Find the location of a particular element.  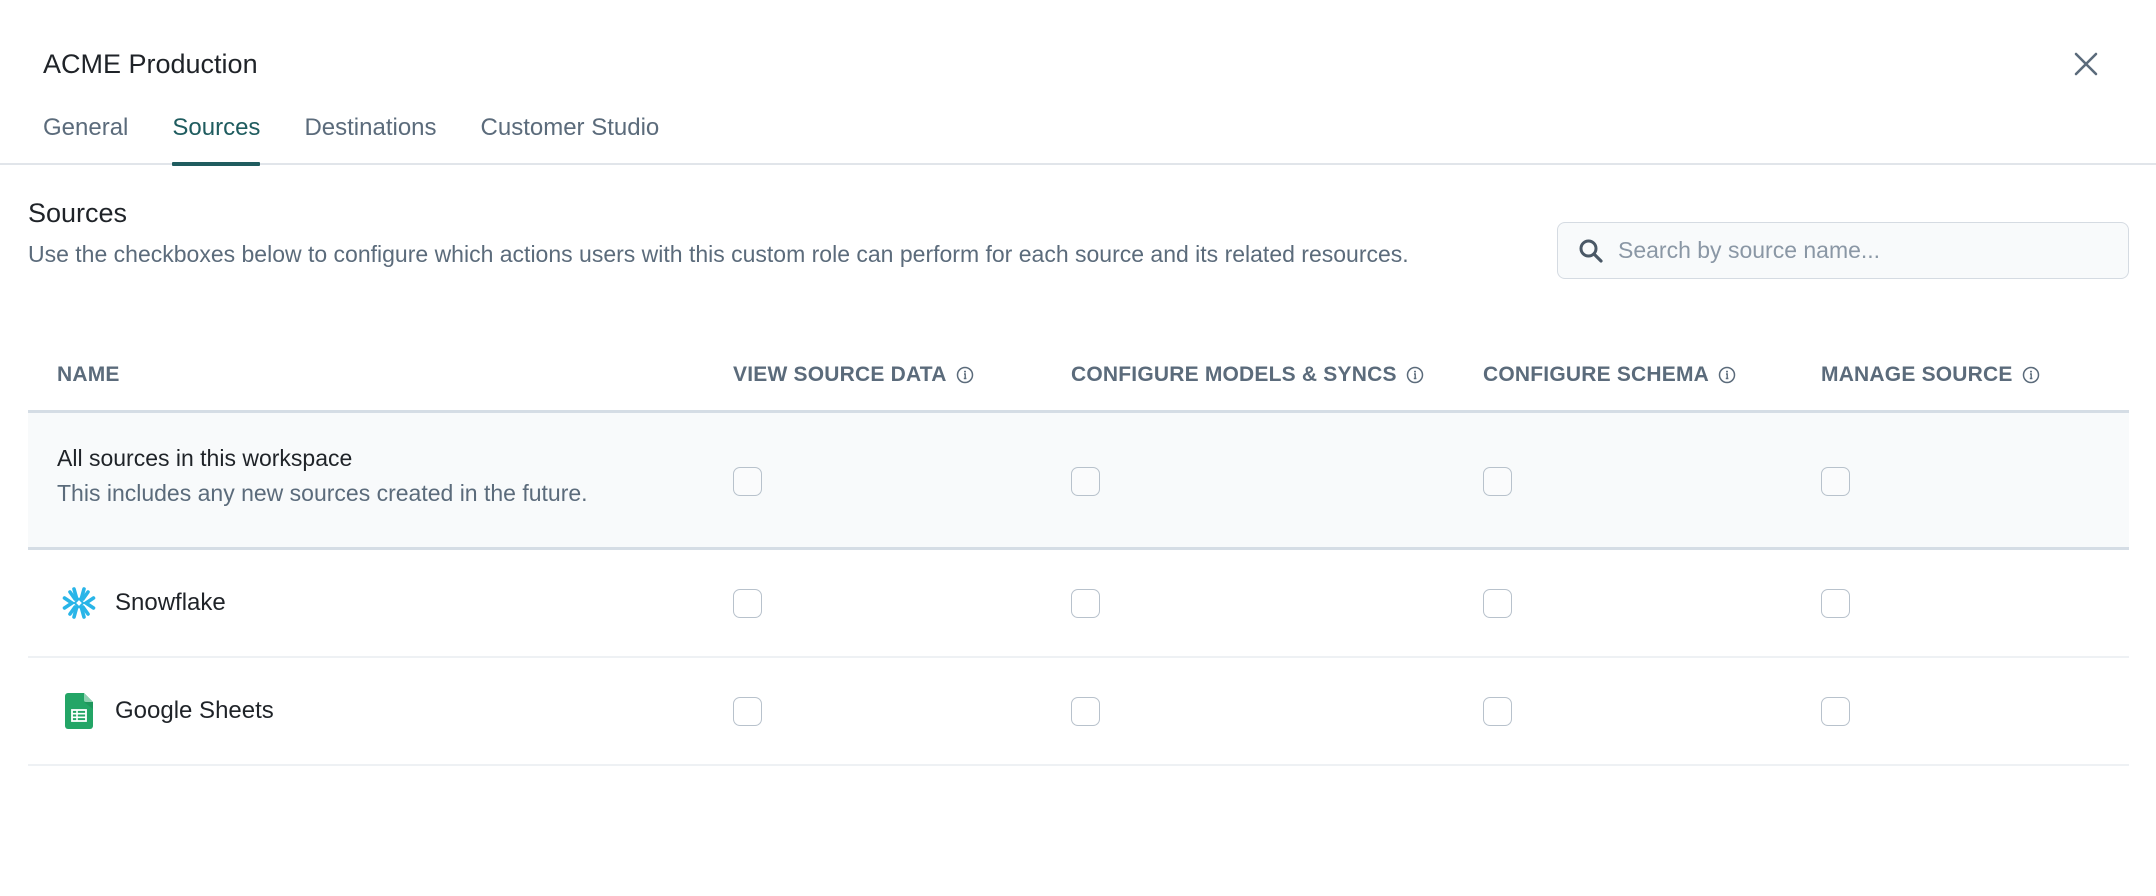

snowflake-configure-models-syncs-checkbox is located at coordinates (1085, 603).